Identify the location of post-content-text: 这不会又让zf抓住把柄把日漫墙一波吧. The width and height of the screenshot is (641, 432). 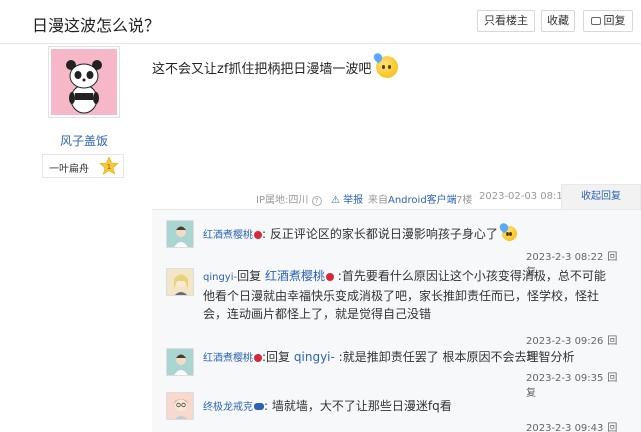
(262, 69).